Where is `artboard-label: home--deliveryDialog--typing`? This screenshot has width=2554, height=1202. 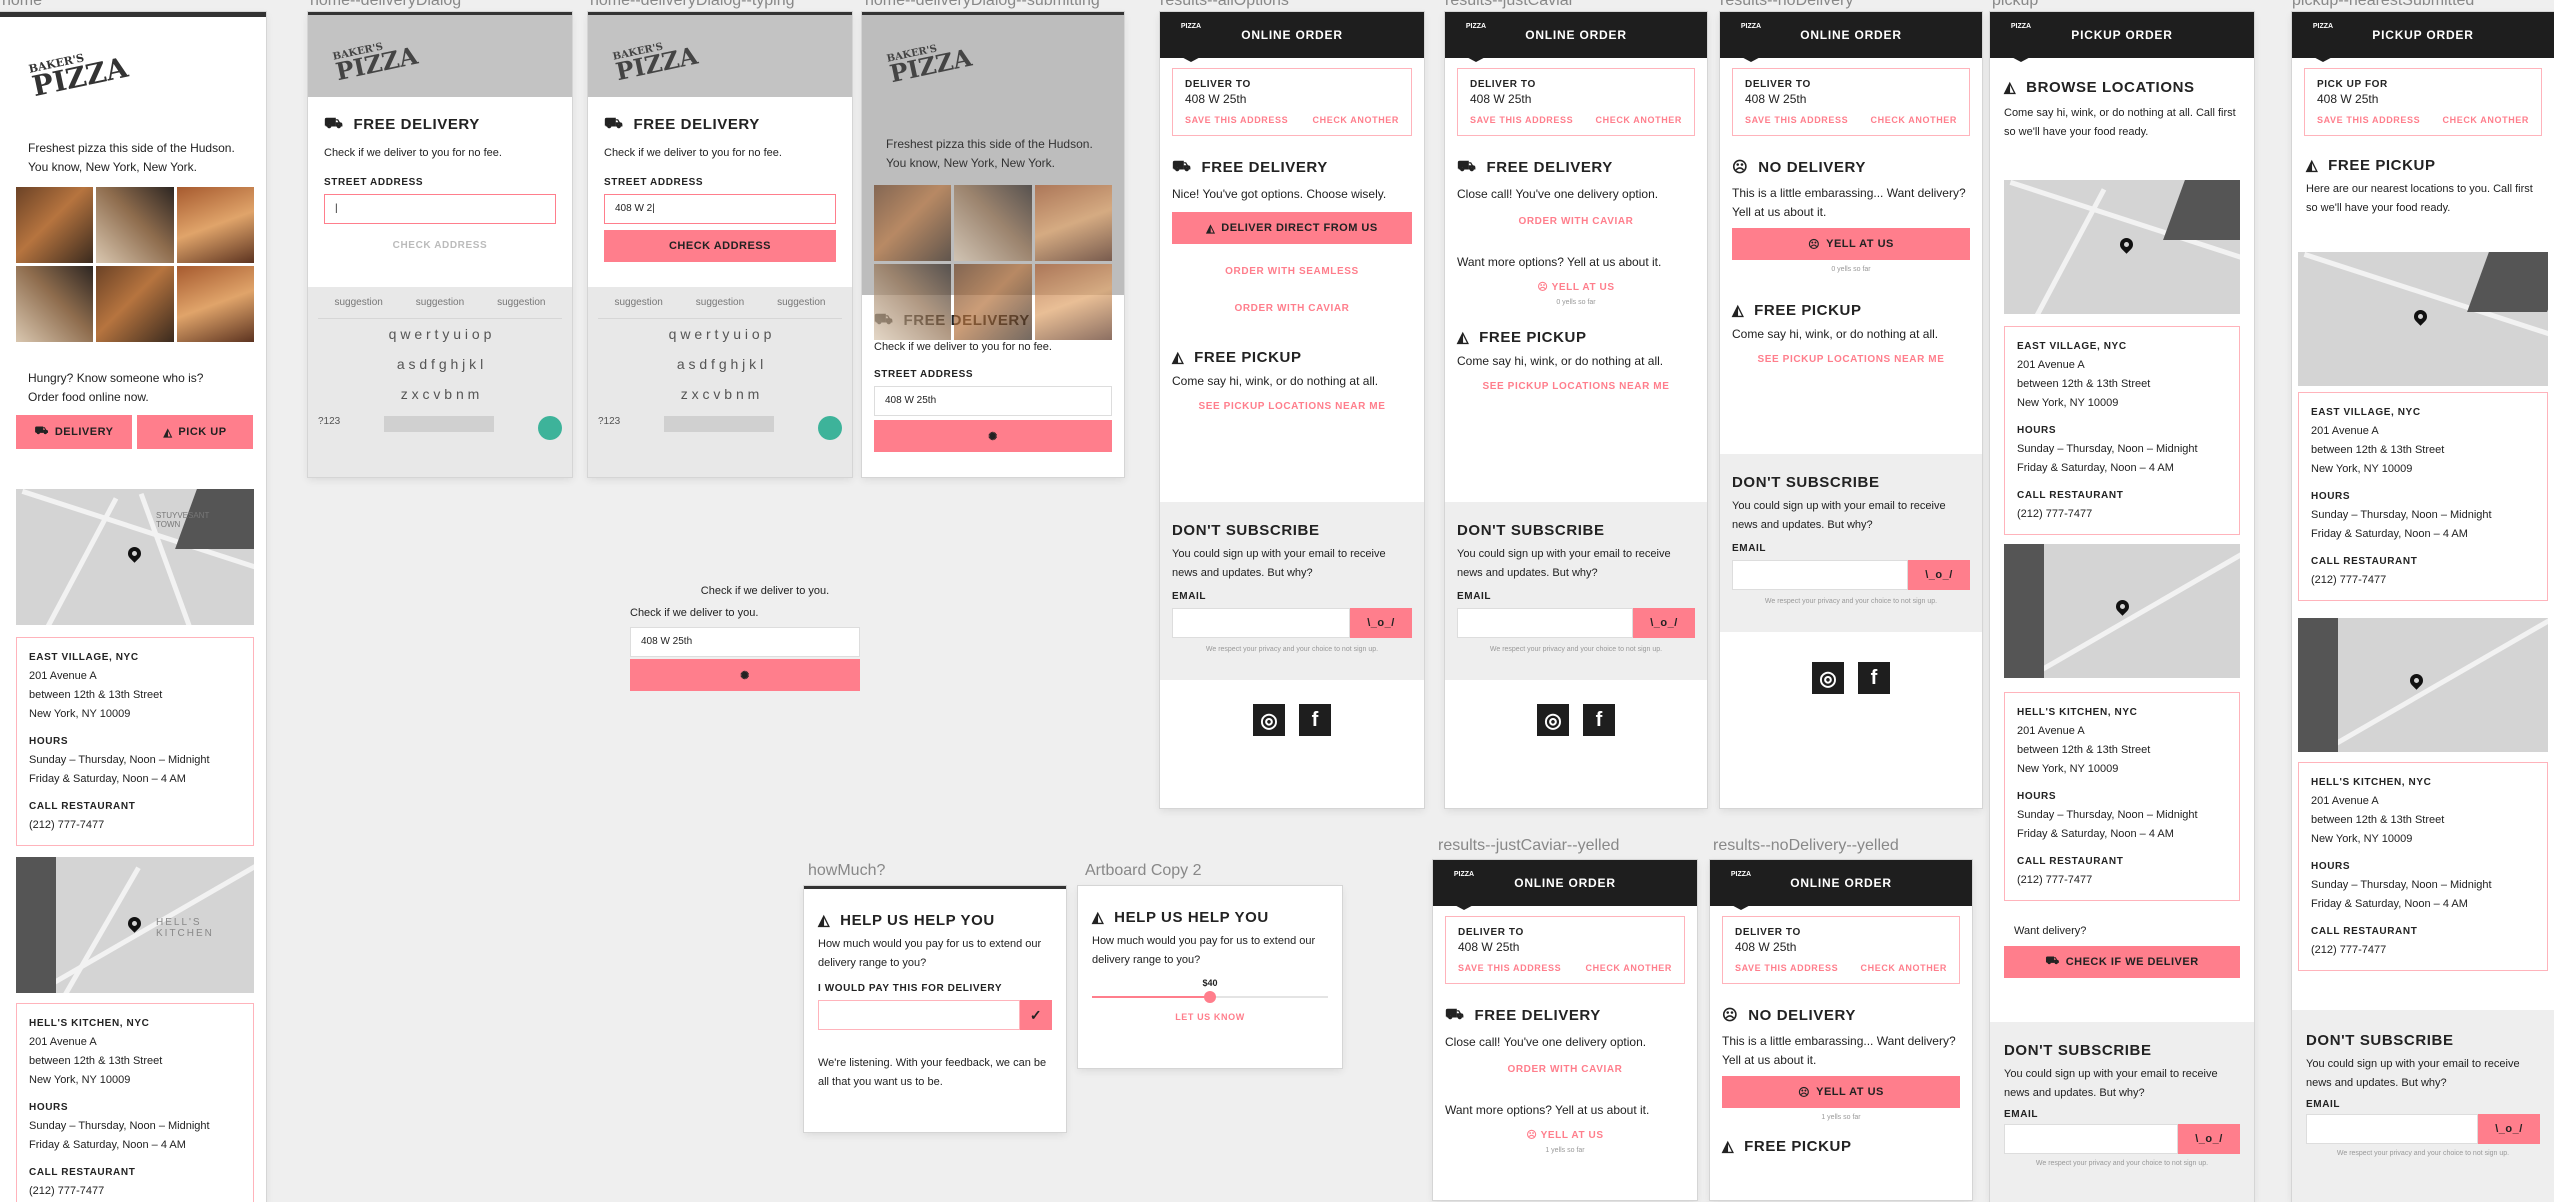 artboard-label: home--deliveryDialog--typing is located at coordinates (692, 4).